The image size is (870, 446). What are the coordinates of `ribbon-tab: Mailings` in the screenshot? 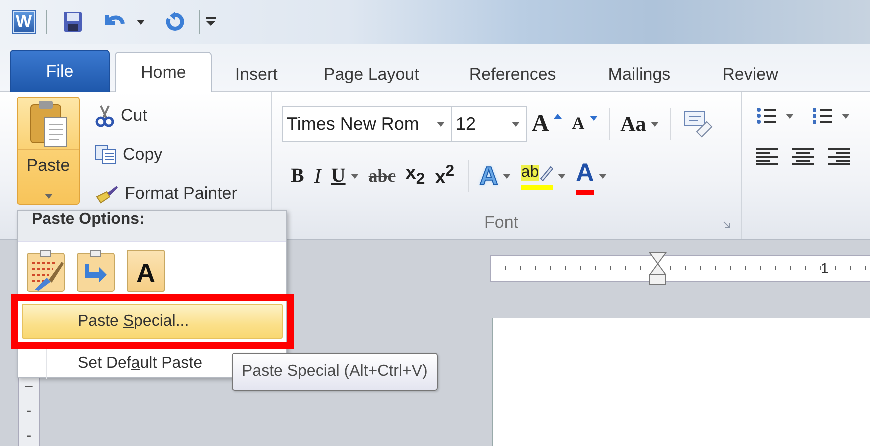 It's located at (639, 74).